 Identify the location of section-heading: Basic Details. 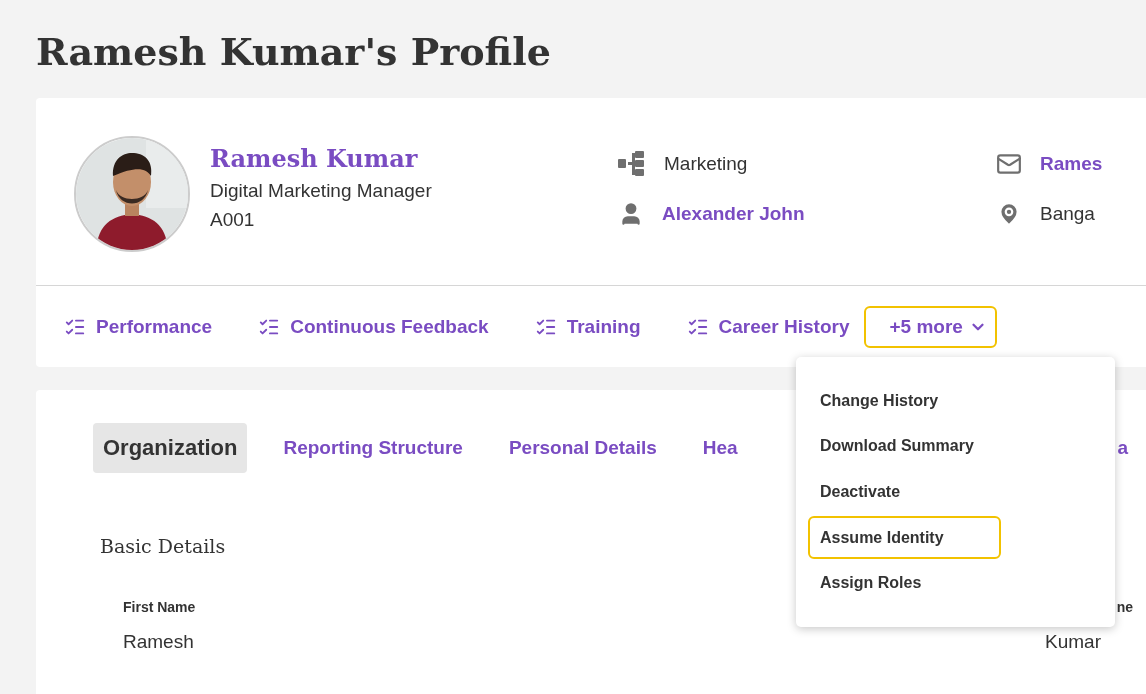
(163, 546).